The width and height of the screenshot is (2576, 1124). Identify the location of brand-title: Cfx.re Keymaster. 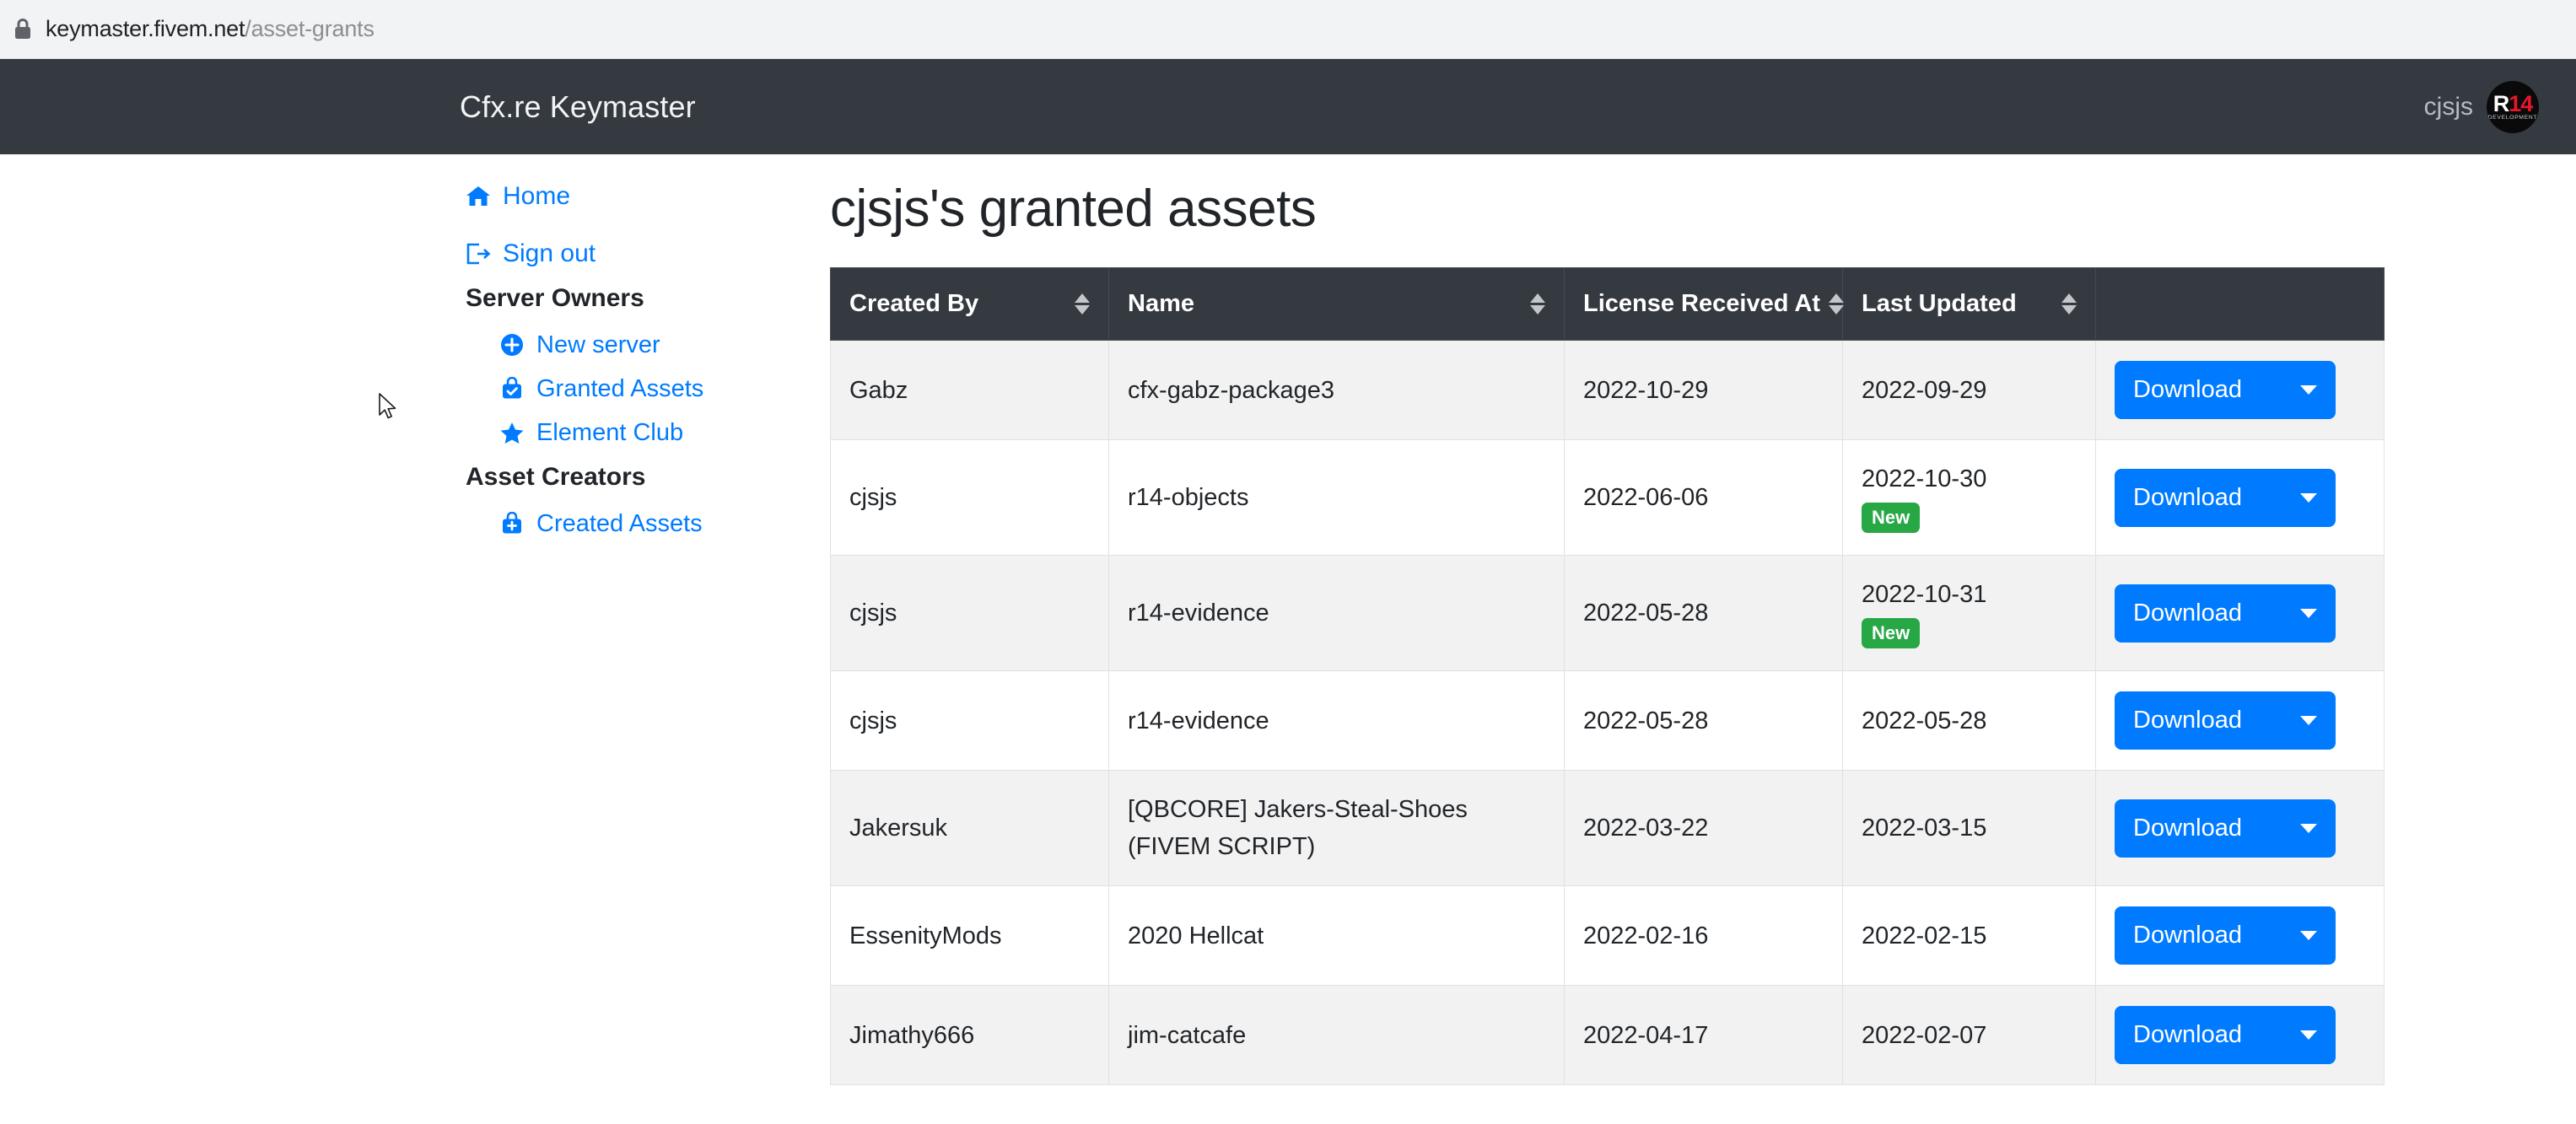
(578, 107).